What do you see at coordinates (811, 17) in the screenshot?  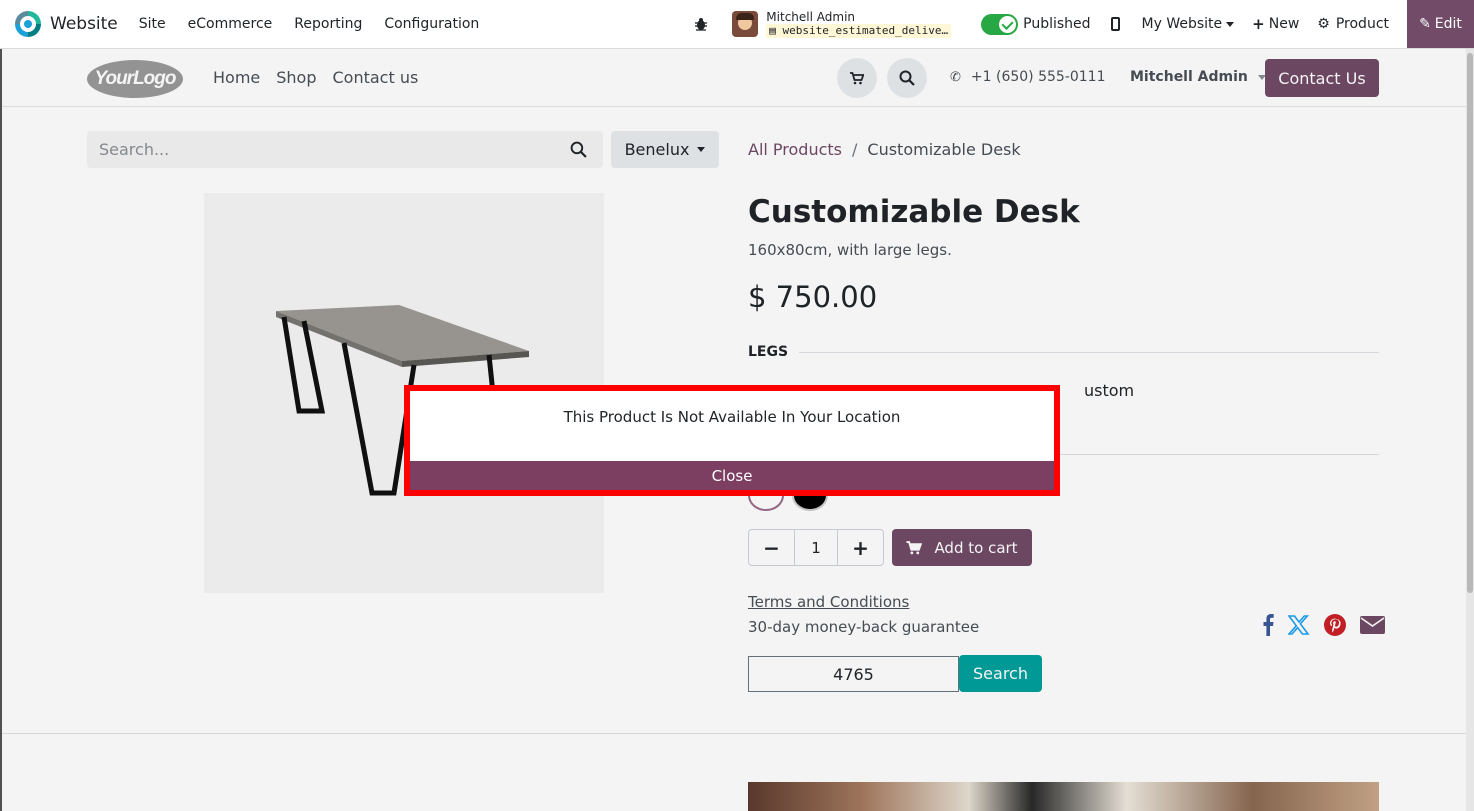 I see `user-name: Mitchell Admin` at bounding box center [811, 17].